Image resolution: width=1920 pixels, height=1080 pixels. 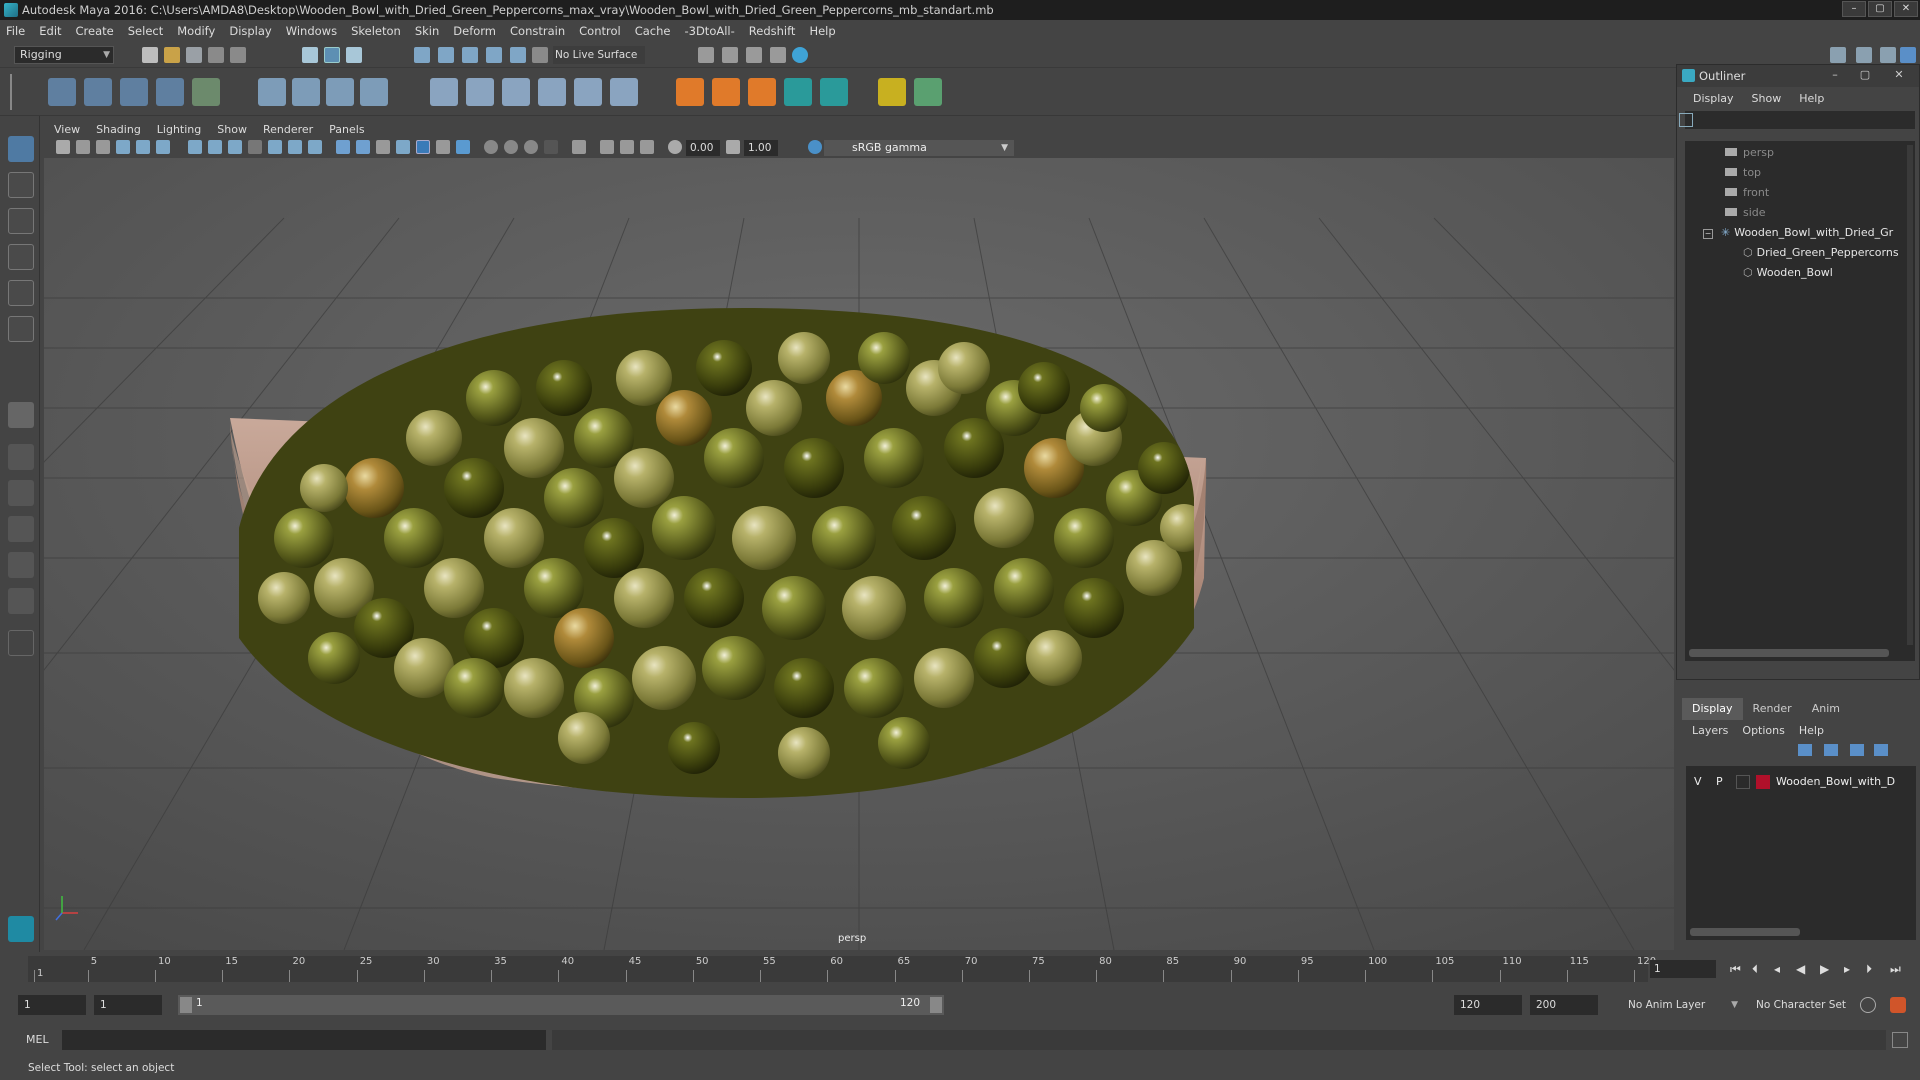 What do you see at coordinates (511, 147) in the screenshot?
I see `motion-blur-icon` at bounding box center [511, 147].